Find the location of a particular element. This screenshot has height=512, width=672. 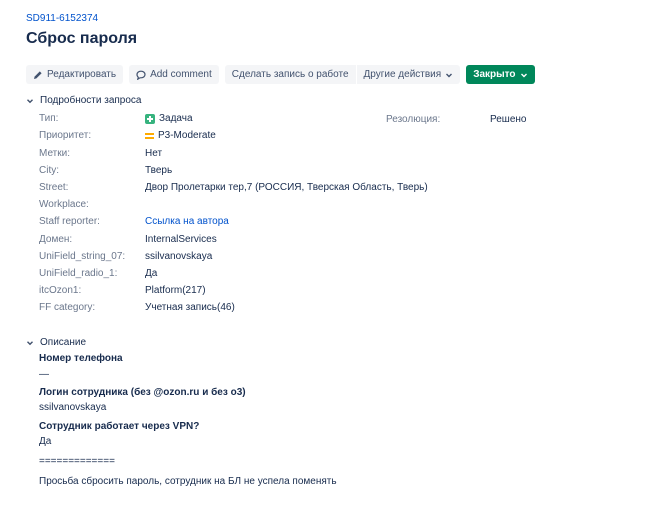

pencil-icon is located at coordinates (38, 75).